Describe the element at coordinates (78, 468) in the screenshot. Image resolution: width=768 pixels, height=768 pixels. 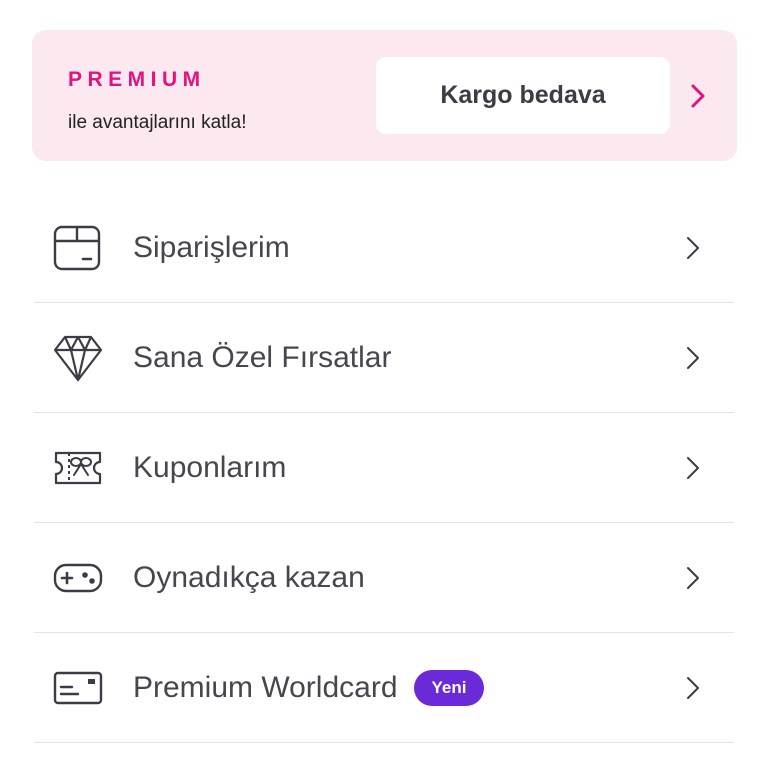
I see `gift-coupon-icon` at that location.